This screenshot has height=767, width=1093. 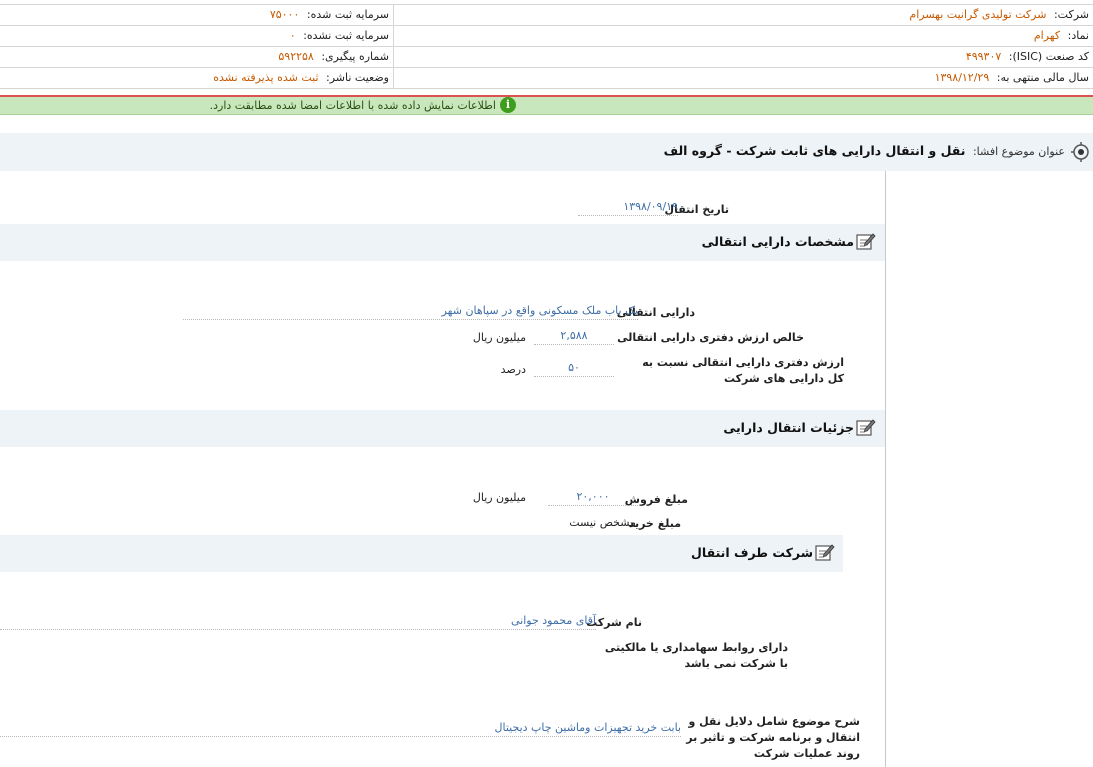 I want to click on info-row-symbol: نماد: کهرام سرمایه ثبت نشده: ۰, so click(x=546, y=36).